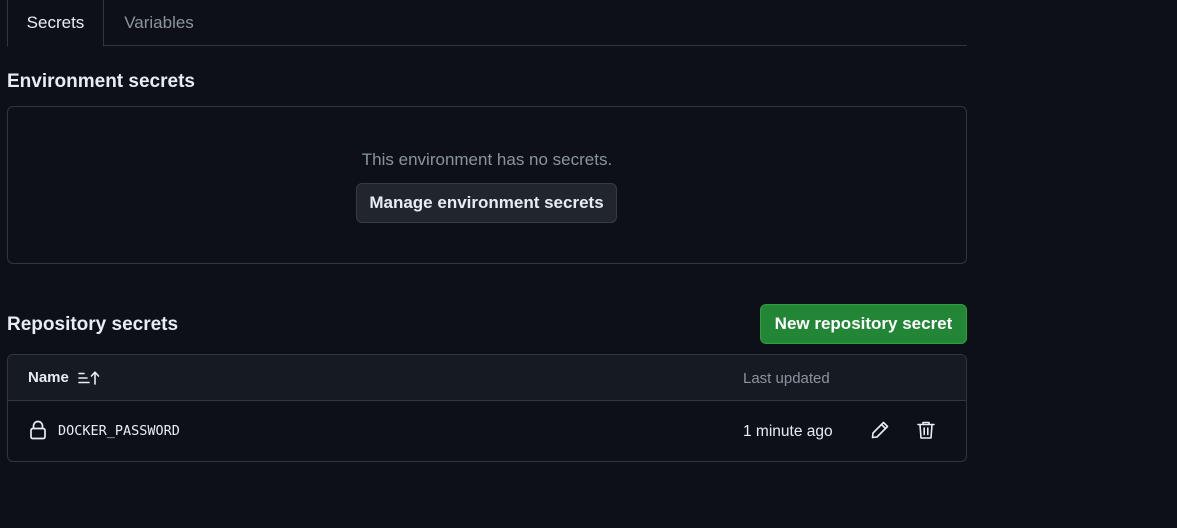 This screenshot has width=1177, height=528. I want to click on lock-icon, so click(38, 432).